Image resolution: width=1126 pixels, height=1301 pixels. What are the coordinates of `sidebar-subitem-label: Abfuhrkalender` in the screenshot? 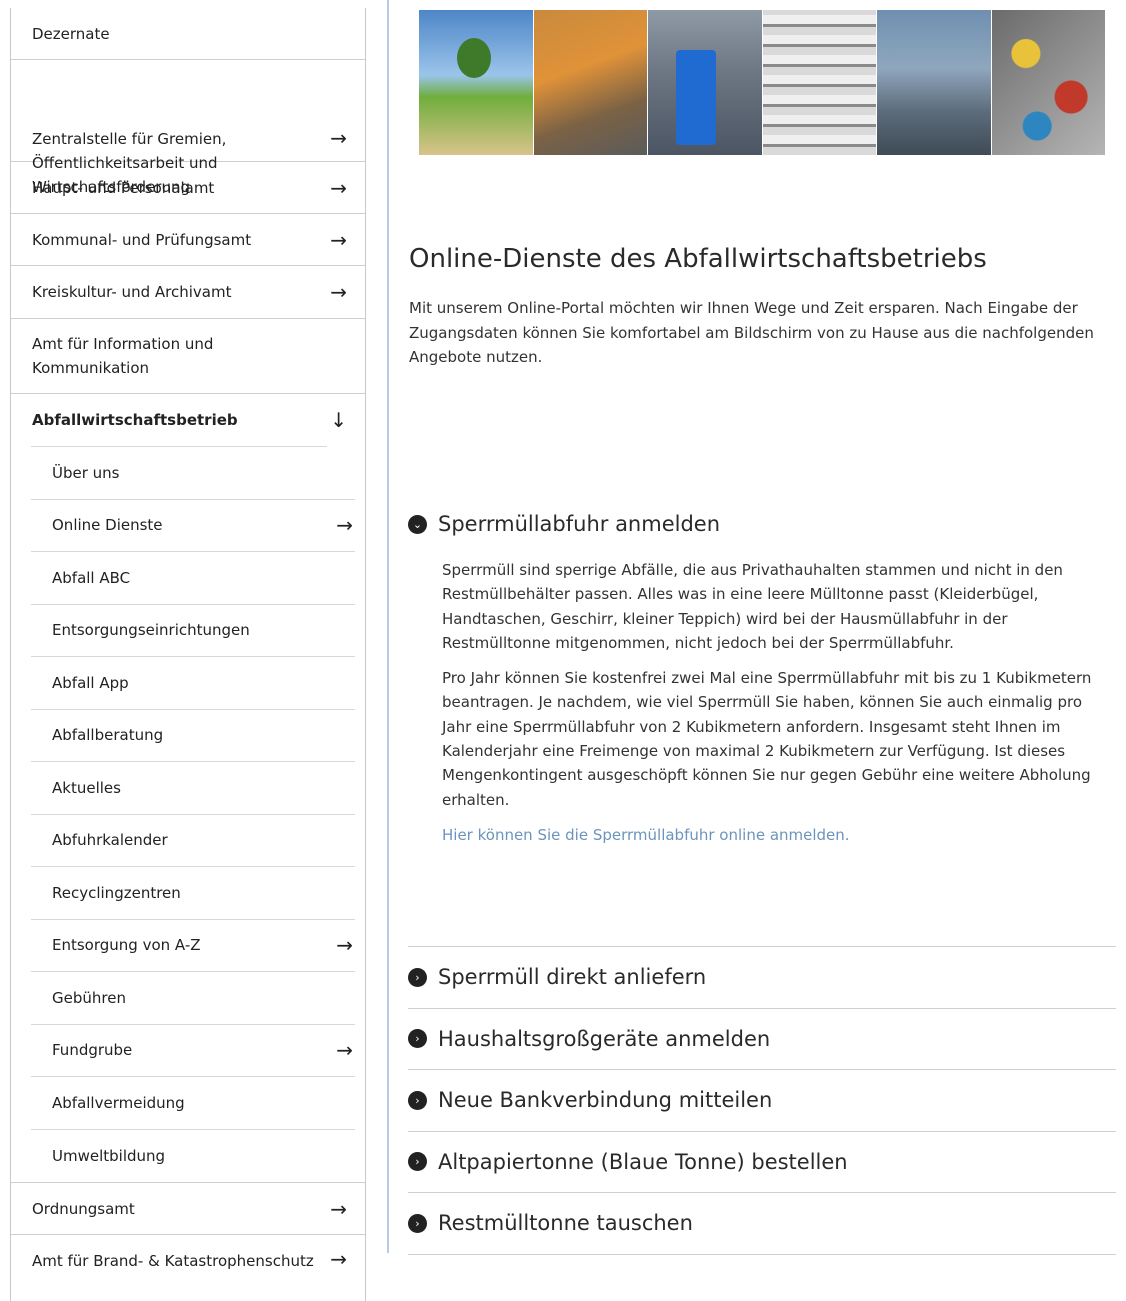 It's located at (110, 840).